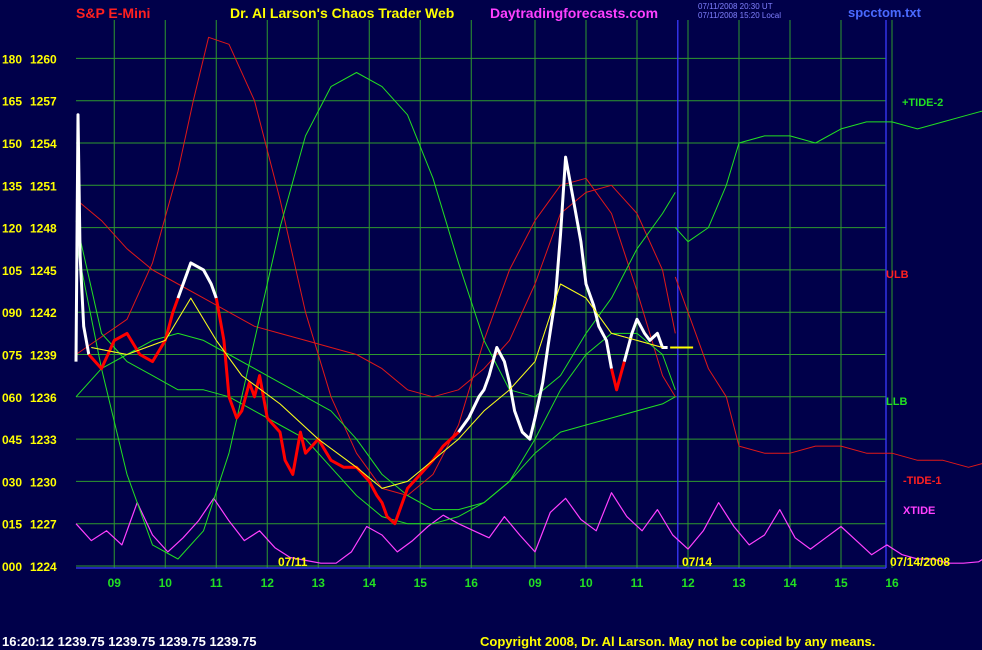 The height and width of the screenshot is (650, 982). Describe the element at coordinates (43, 356) in the screenshot. I see `y-right-label-1239: 1239` at that location.